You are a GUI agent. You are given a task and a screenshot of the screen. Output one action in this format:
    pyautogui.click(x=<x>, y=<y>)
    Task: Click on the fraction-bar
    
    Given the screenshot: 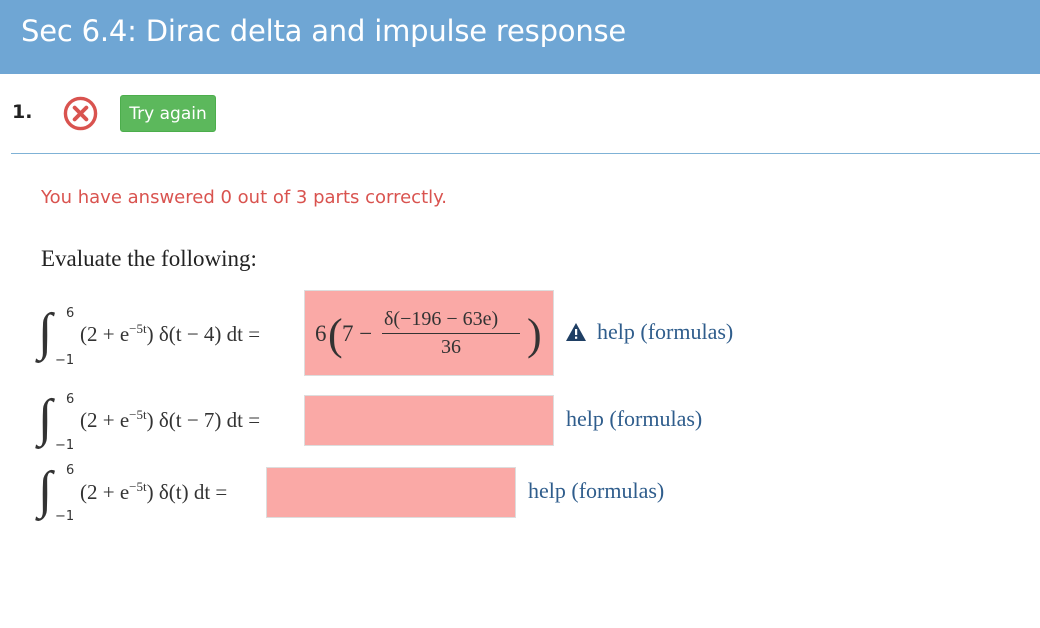 What is the action you would take?
    pyautogui.click(x=451, y=333)
    